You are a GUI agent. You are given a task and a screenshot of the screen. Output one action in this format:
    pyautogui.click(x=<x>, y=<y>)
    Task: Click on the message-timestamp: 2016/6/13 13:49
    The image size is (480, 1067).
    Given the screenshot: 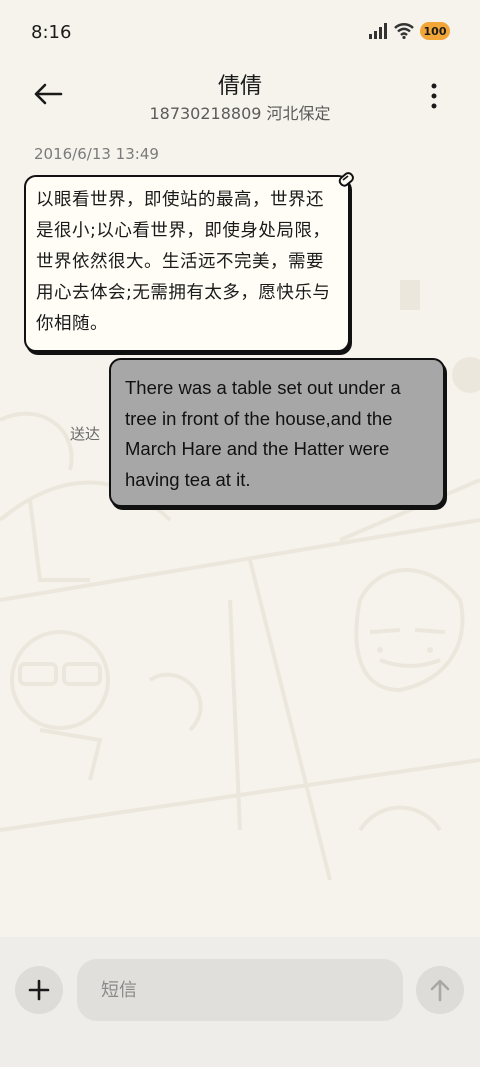 What is the action you would take?
    pyautogui.click(x=96, y=154)
    